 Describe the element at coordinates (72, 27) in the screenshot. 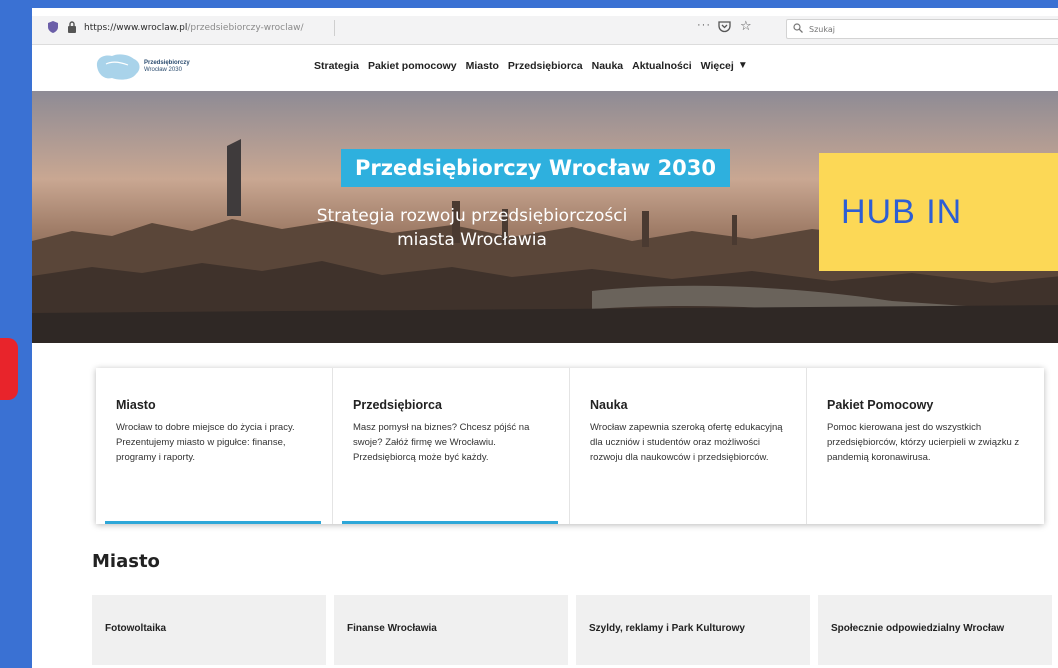

I see `lock-icon` at that location.